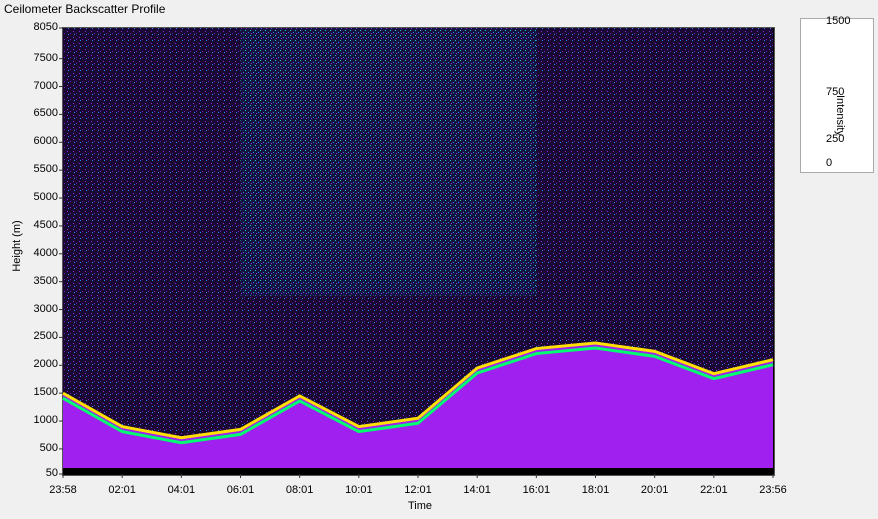  Describe the element at coordinates (45, 420) in the screenshot. I see `y-tick-label: 1000` at that location.